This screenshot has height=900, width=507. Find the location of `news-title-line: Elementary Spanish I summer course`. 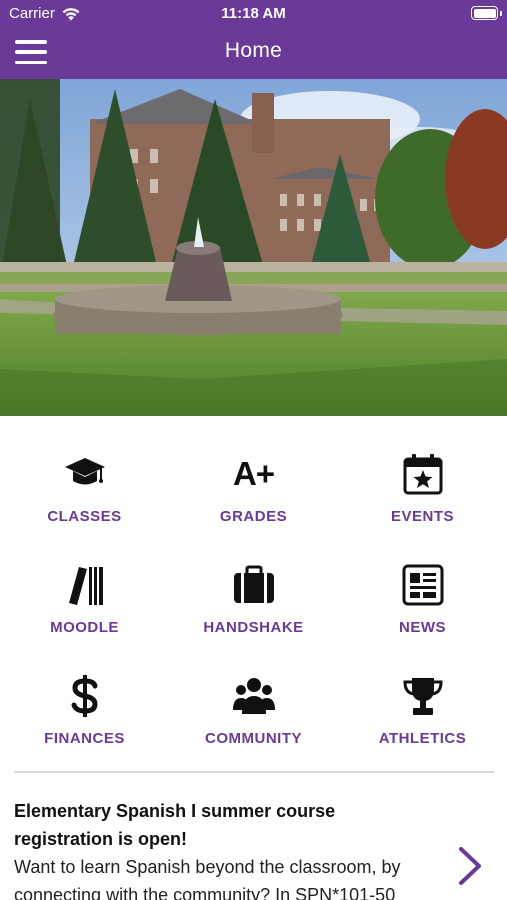

news-title-line: Elementary Spanish I summer course is located at coordinates (175, 811).